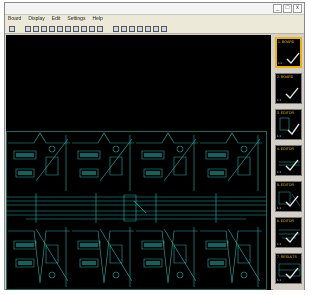 The height and width of the screenshot is (295, 320). I want to click on route-icon, so click(156, 28).